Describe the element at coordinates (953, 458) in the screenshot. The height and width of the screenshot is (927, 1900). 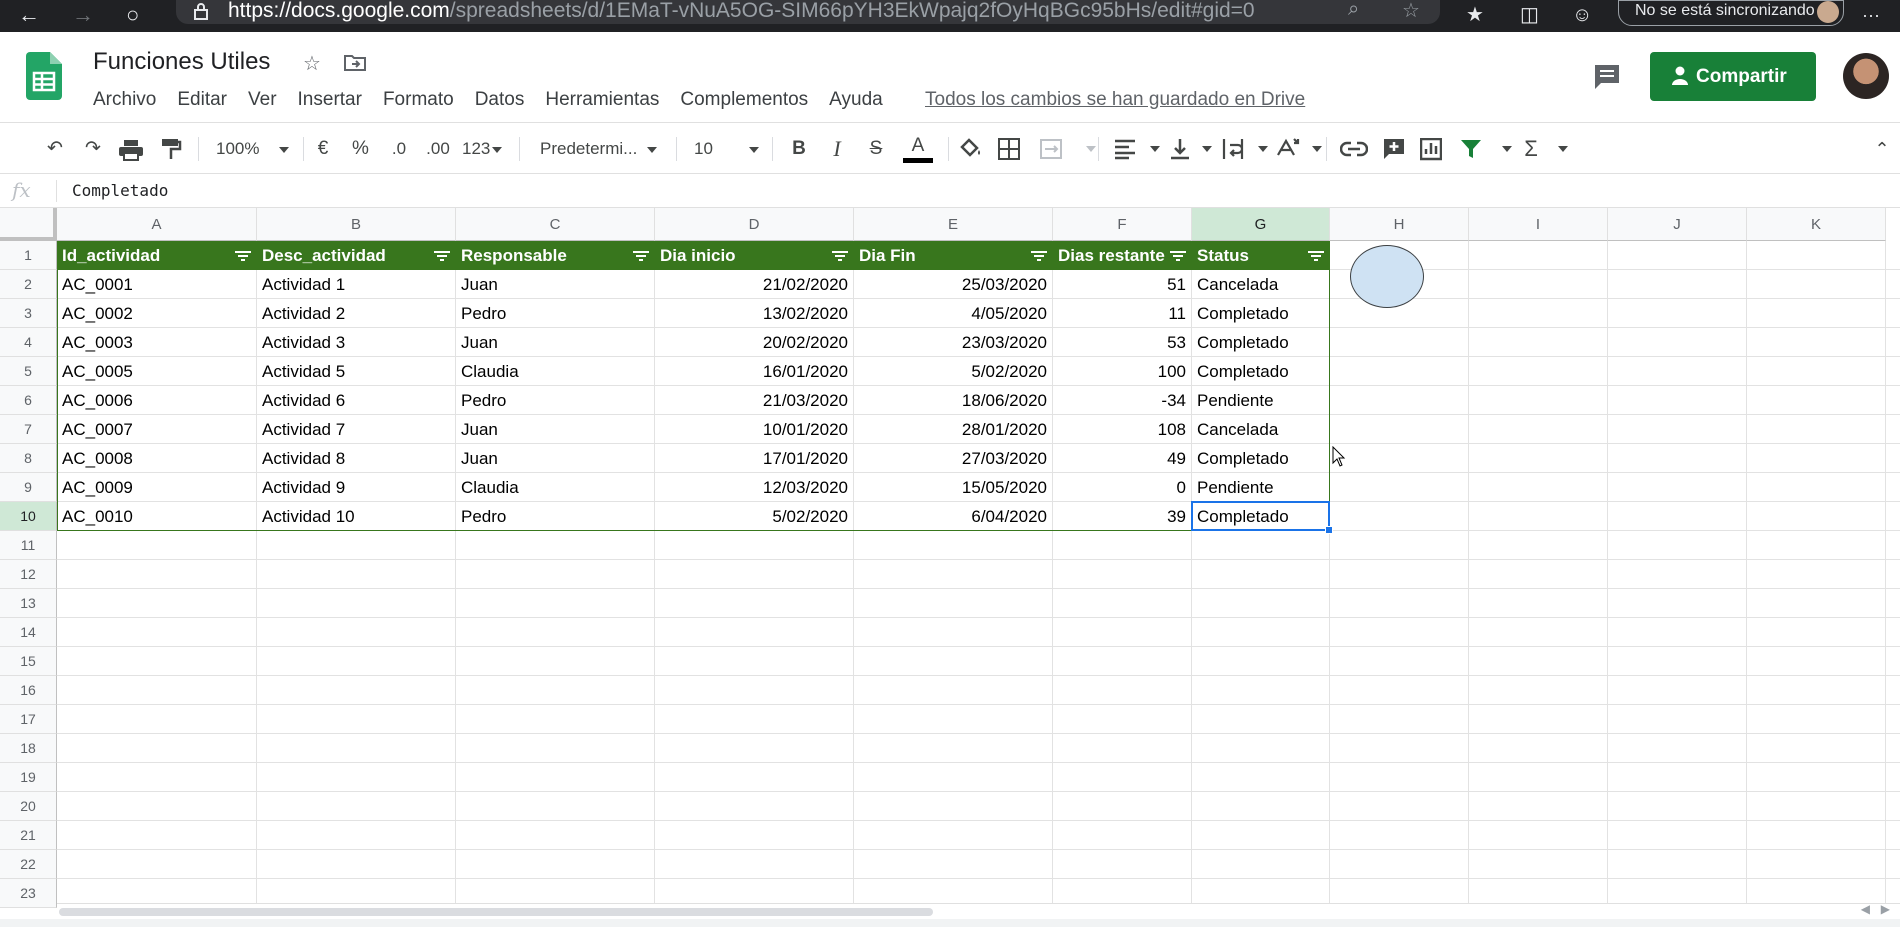
I see `table-cell: 27/03/2020` at that location.